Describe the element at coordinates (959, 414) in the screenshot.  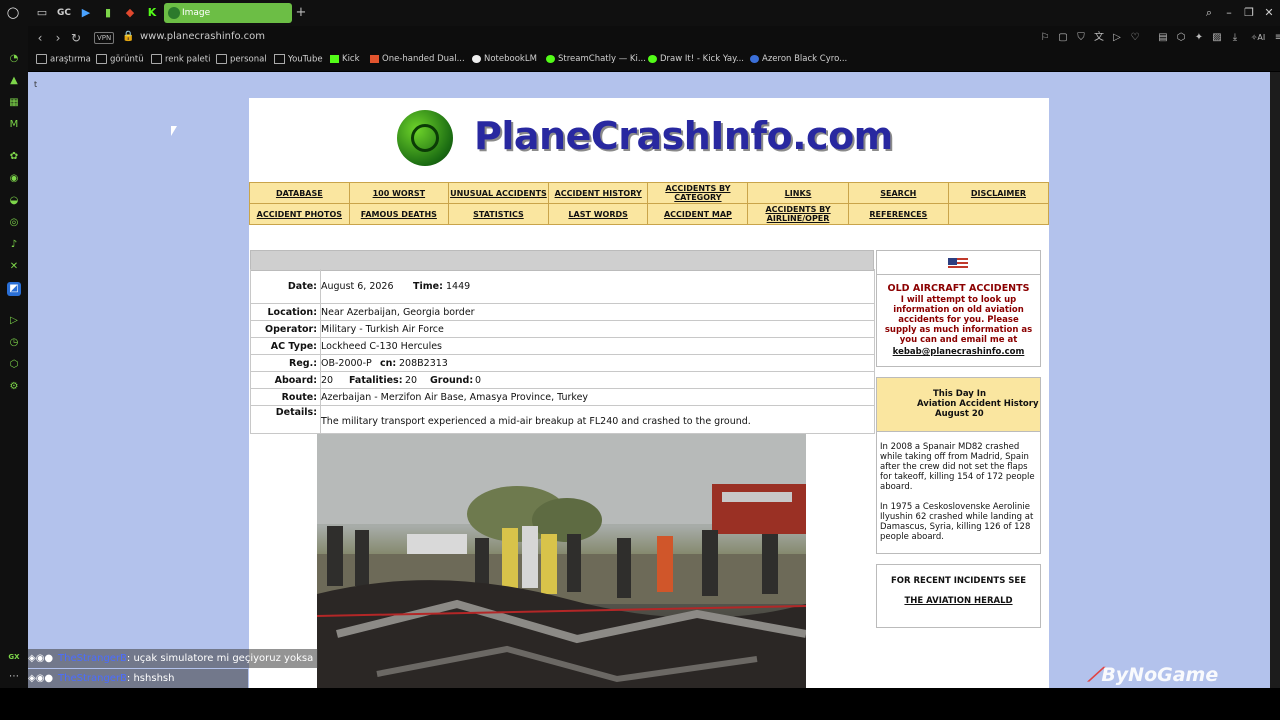
I see `this-day-date: August 20` at that location.